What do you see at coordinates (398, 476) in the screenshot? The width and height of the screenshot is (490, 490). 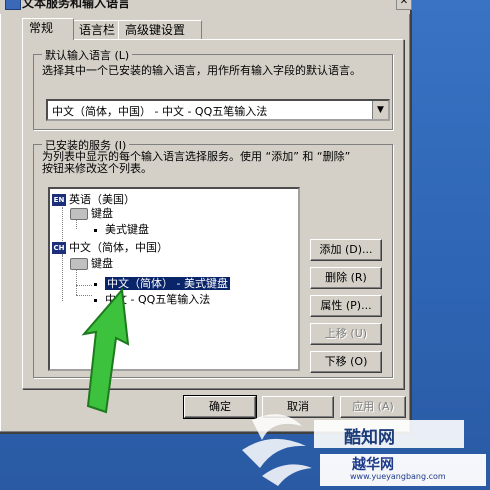 I see `watermark-site-2-url: www.yueyangbang.com` at bounding box center [398, 476].